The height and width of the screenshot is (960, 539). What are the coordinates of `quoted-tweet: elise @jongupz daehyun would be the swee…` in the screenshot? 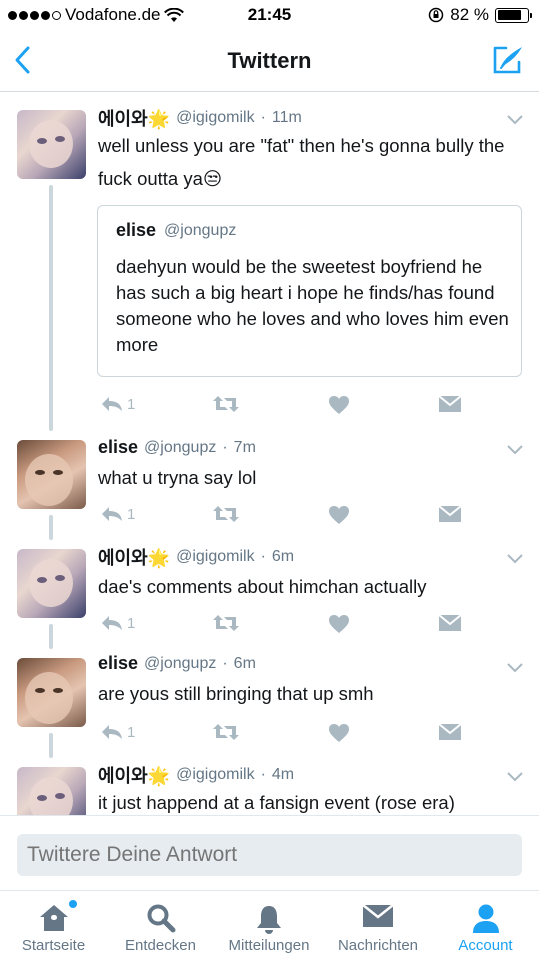 It's located at (309, 291).